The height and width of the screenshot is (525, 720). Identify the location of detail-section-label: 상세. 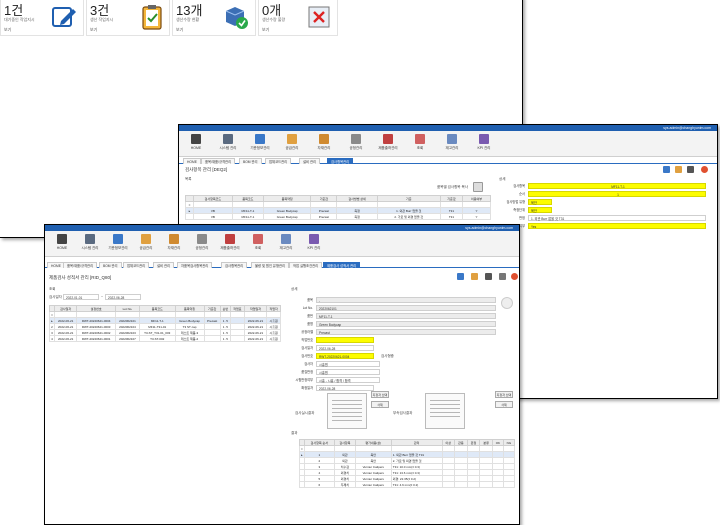
(294, 289).